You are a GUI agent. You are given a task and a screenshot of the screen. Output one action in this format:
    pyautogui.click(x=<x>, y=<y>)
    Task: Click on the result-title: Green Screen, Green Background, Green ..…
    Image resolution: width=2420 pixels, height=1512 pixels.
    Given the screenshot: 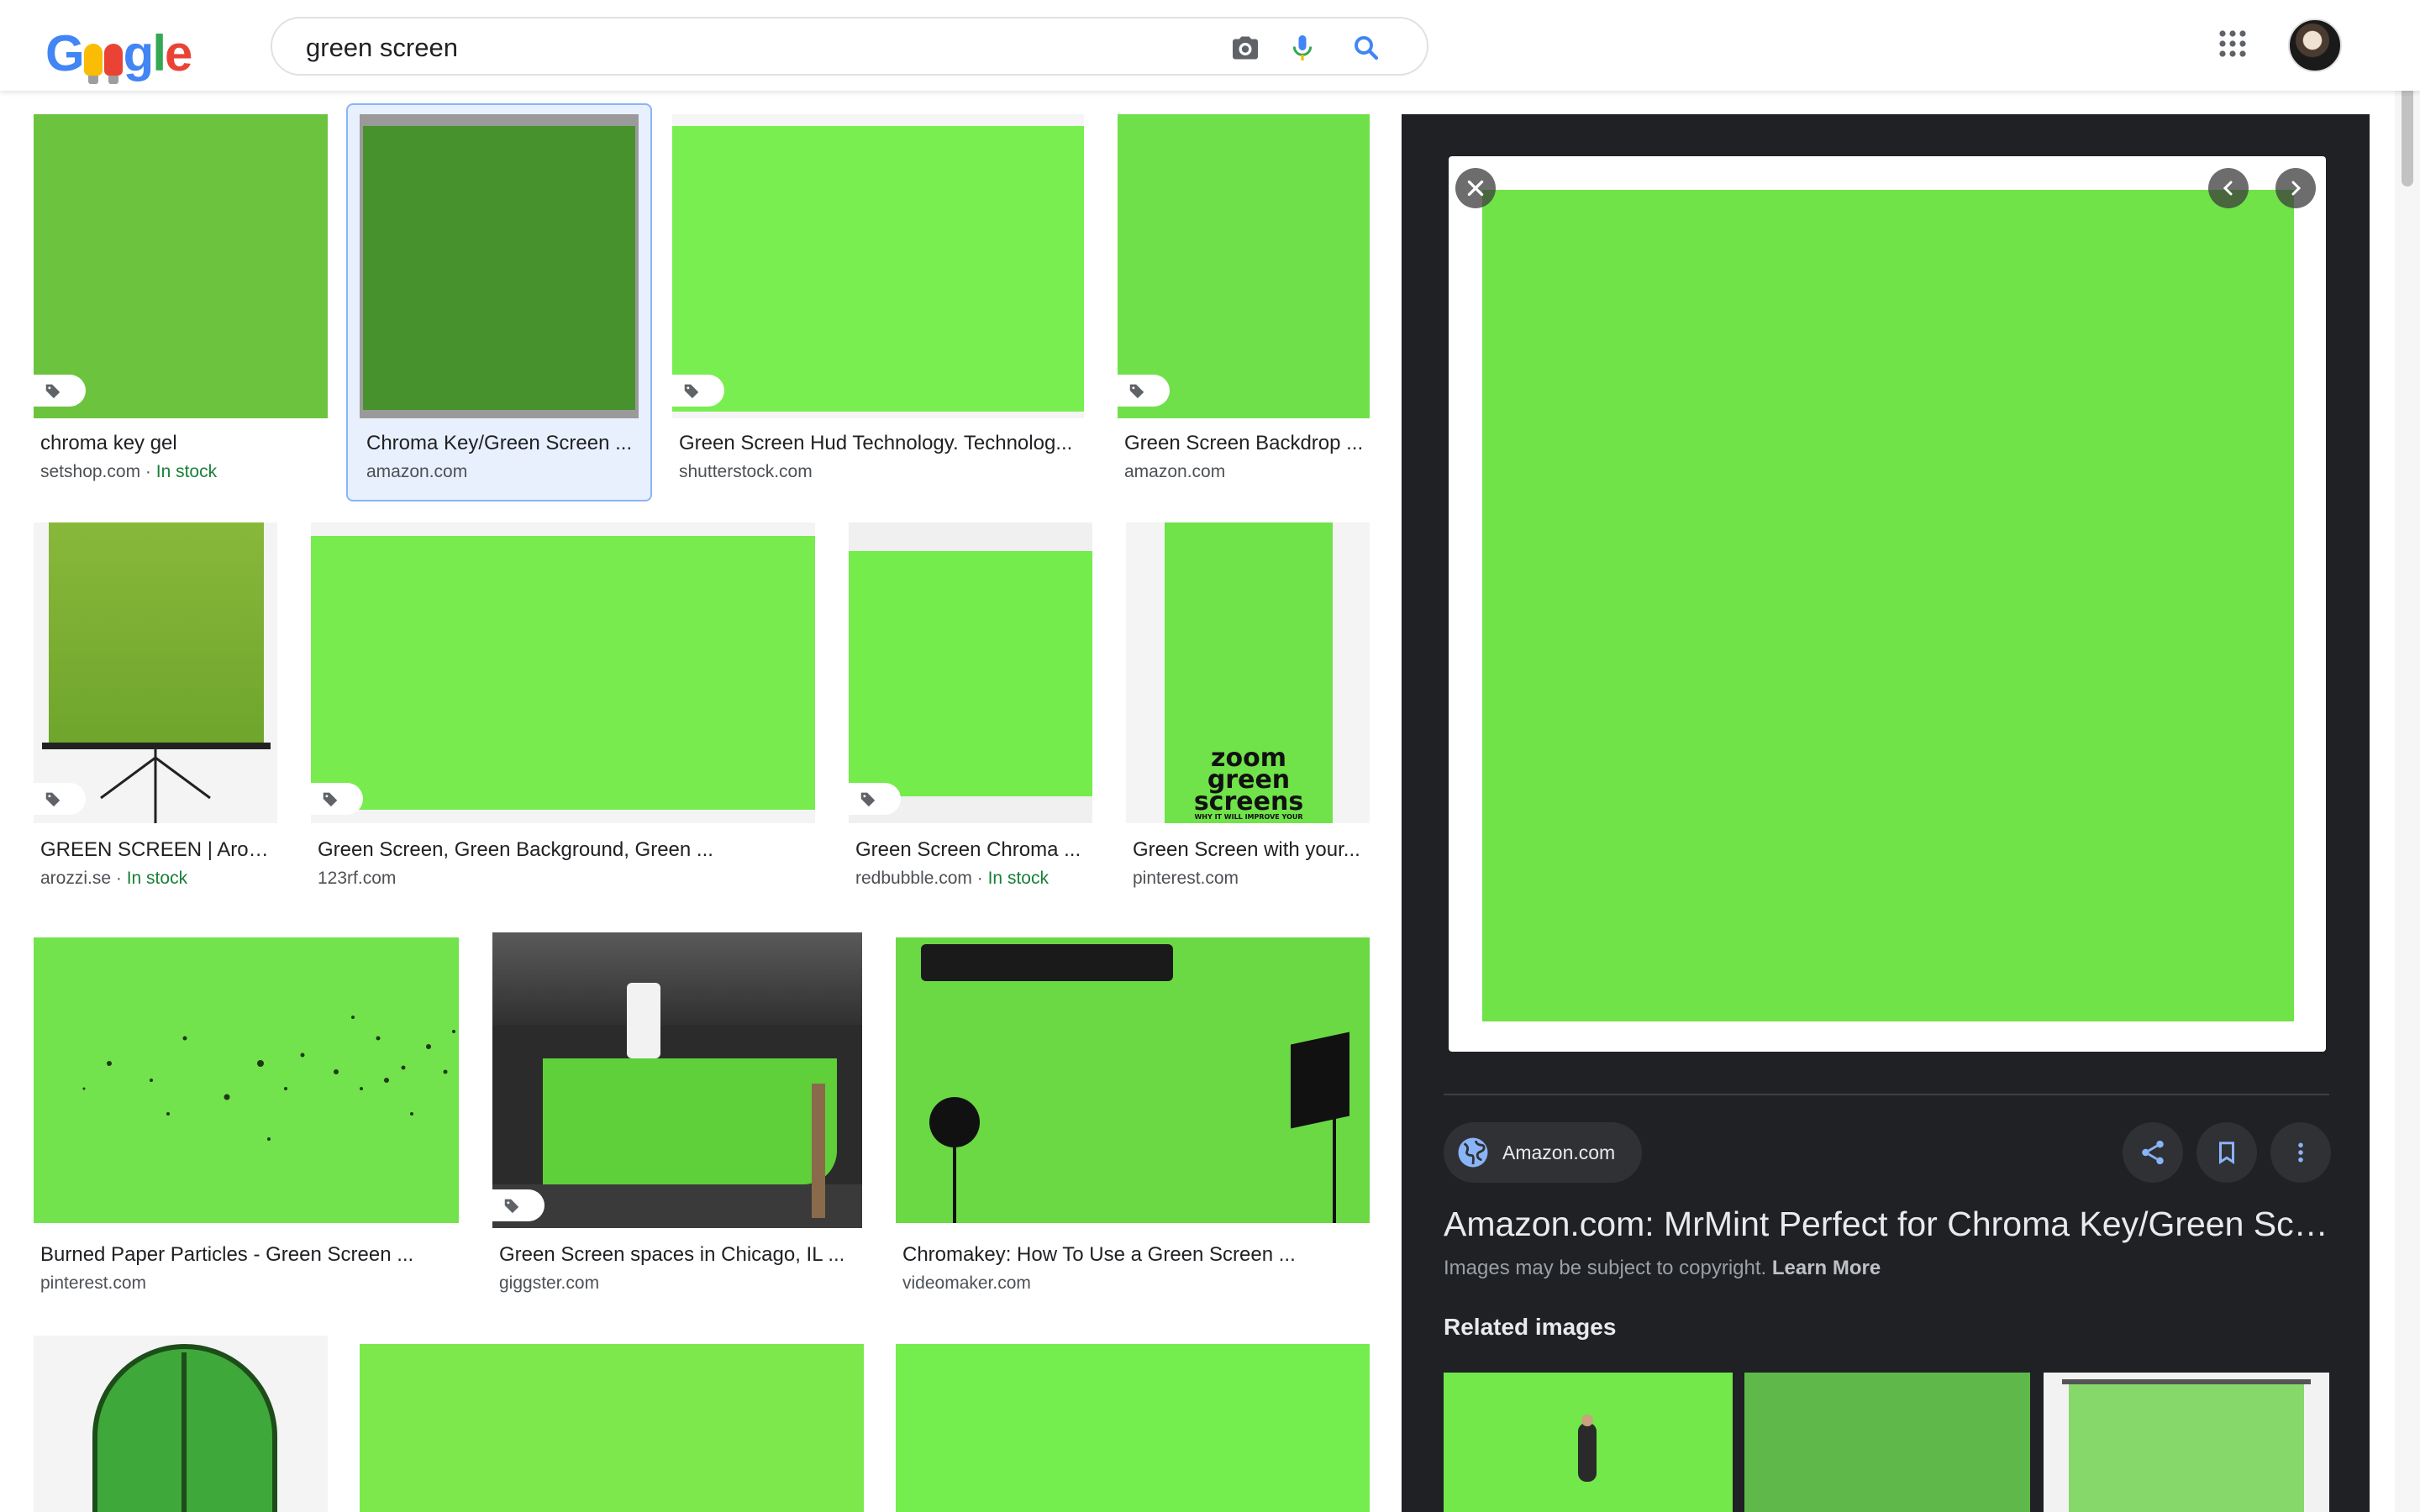 What is the action you would take?
    pyautogui.click(x=566, y=850)
    